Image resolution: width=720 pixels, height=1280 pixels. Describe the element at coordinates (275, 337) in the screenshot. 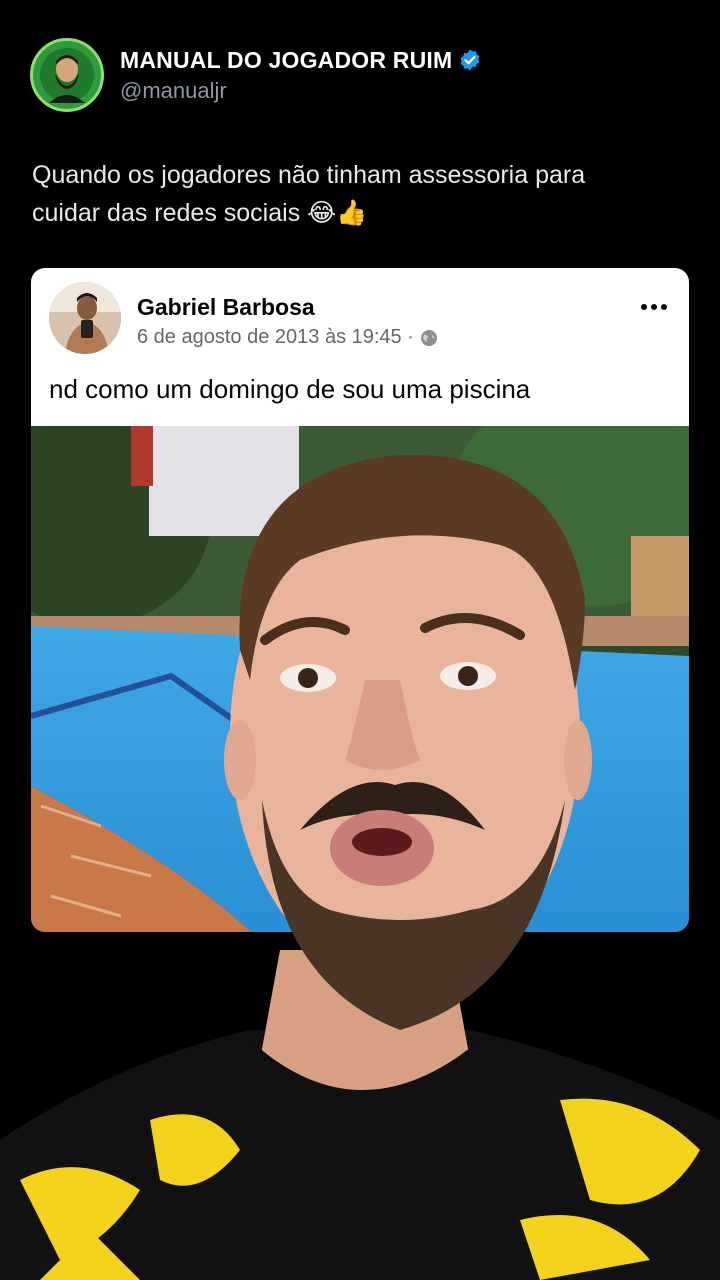

I see `post-date-text: 6 de agosto de 2013 às 19:45 ·` at that location.